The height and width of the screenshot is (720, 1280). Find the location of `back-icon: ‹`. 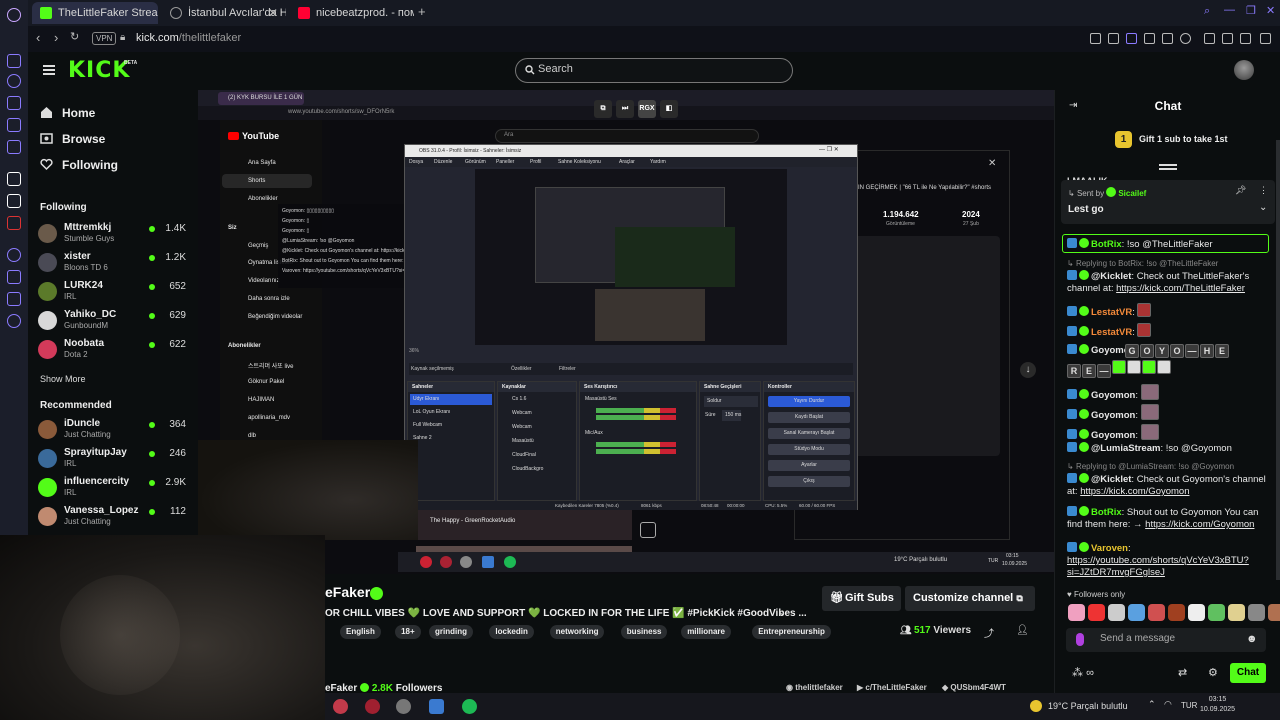

back-icon: ‹ is located at coordinates (38, 37).